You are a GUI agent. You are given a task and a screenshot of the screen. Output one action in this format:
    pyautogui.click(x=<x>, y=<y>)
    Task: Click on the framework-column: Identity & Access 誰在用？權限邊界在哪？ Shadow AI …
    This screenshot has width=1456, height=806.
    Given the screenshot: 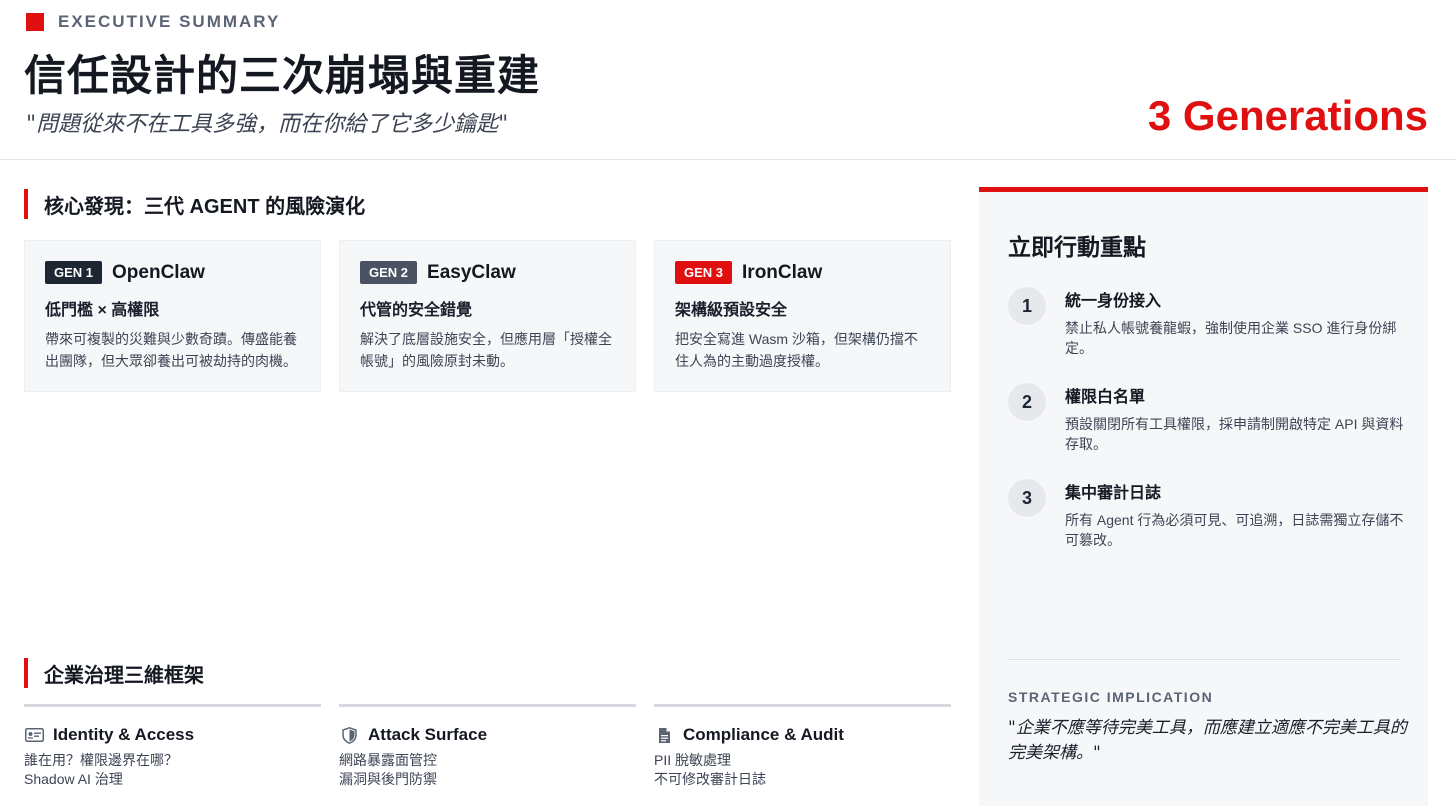 What is the action you would take?
    pyautogui.click(x=172, y=746)
    